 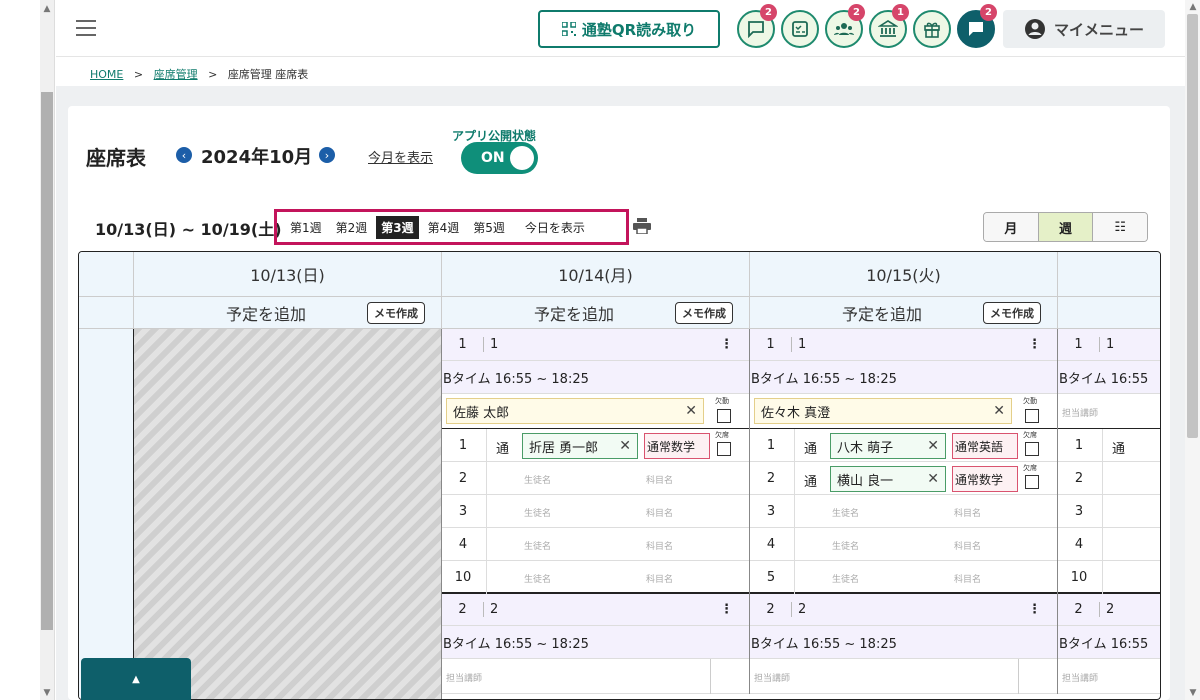 What do you see at coordinates (352, 227) in the screenshot?
I see `week-tab-2: 第2週` at bounding box center [352, 227].